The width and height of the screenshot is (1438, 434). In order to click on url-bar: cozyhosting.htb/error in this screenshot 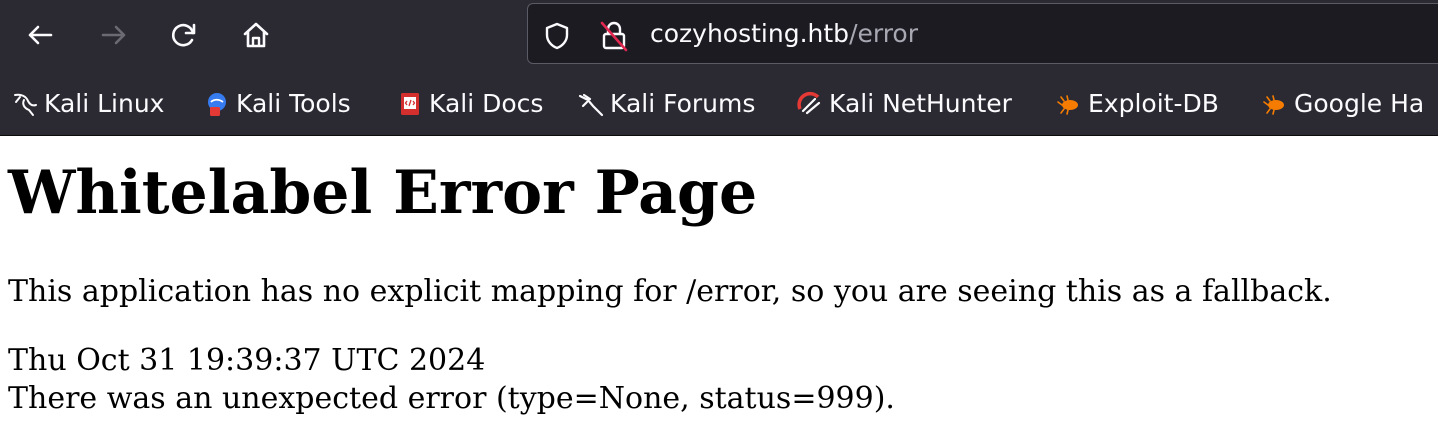, I will do `click(982, 33)`.